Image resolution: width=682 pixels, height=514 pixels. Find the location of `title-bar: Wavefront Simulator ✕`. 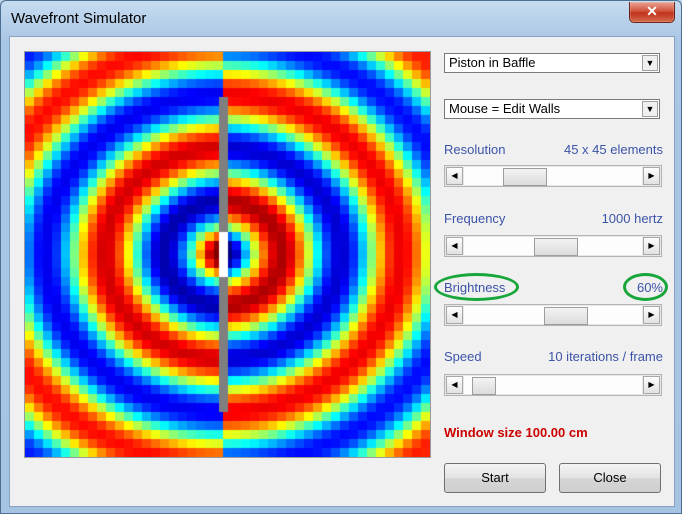

title-bar: Wavefront Simulator ✕ is located at coordinates (341, 18).